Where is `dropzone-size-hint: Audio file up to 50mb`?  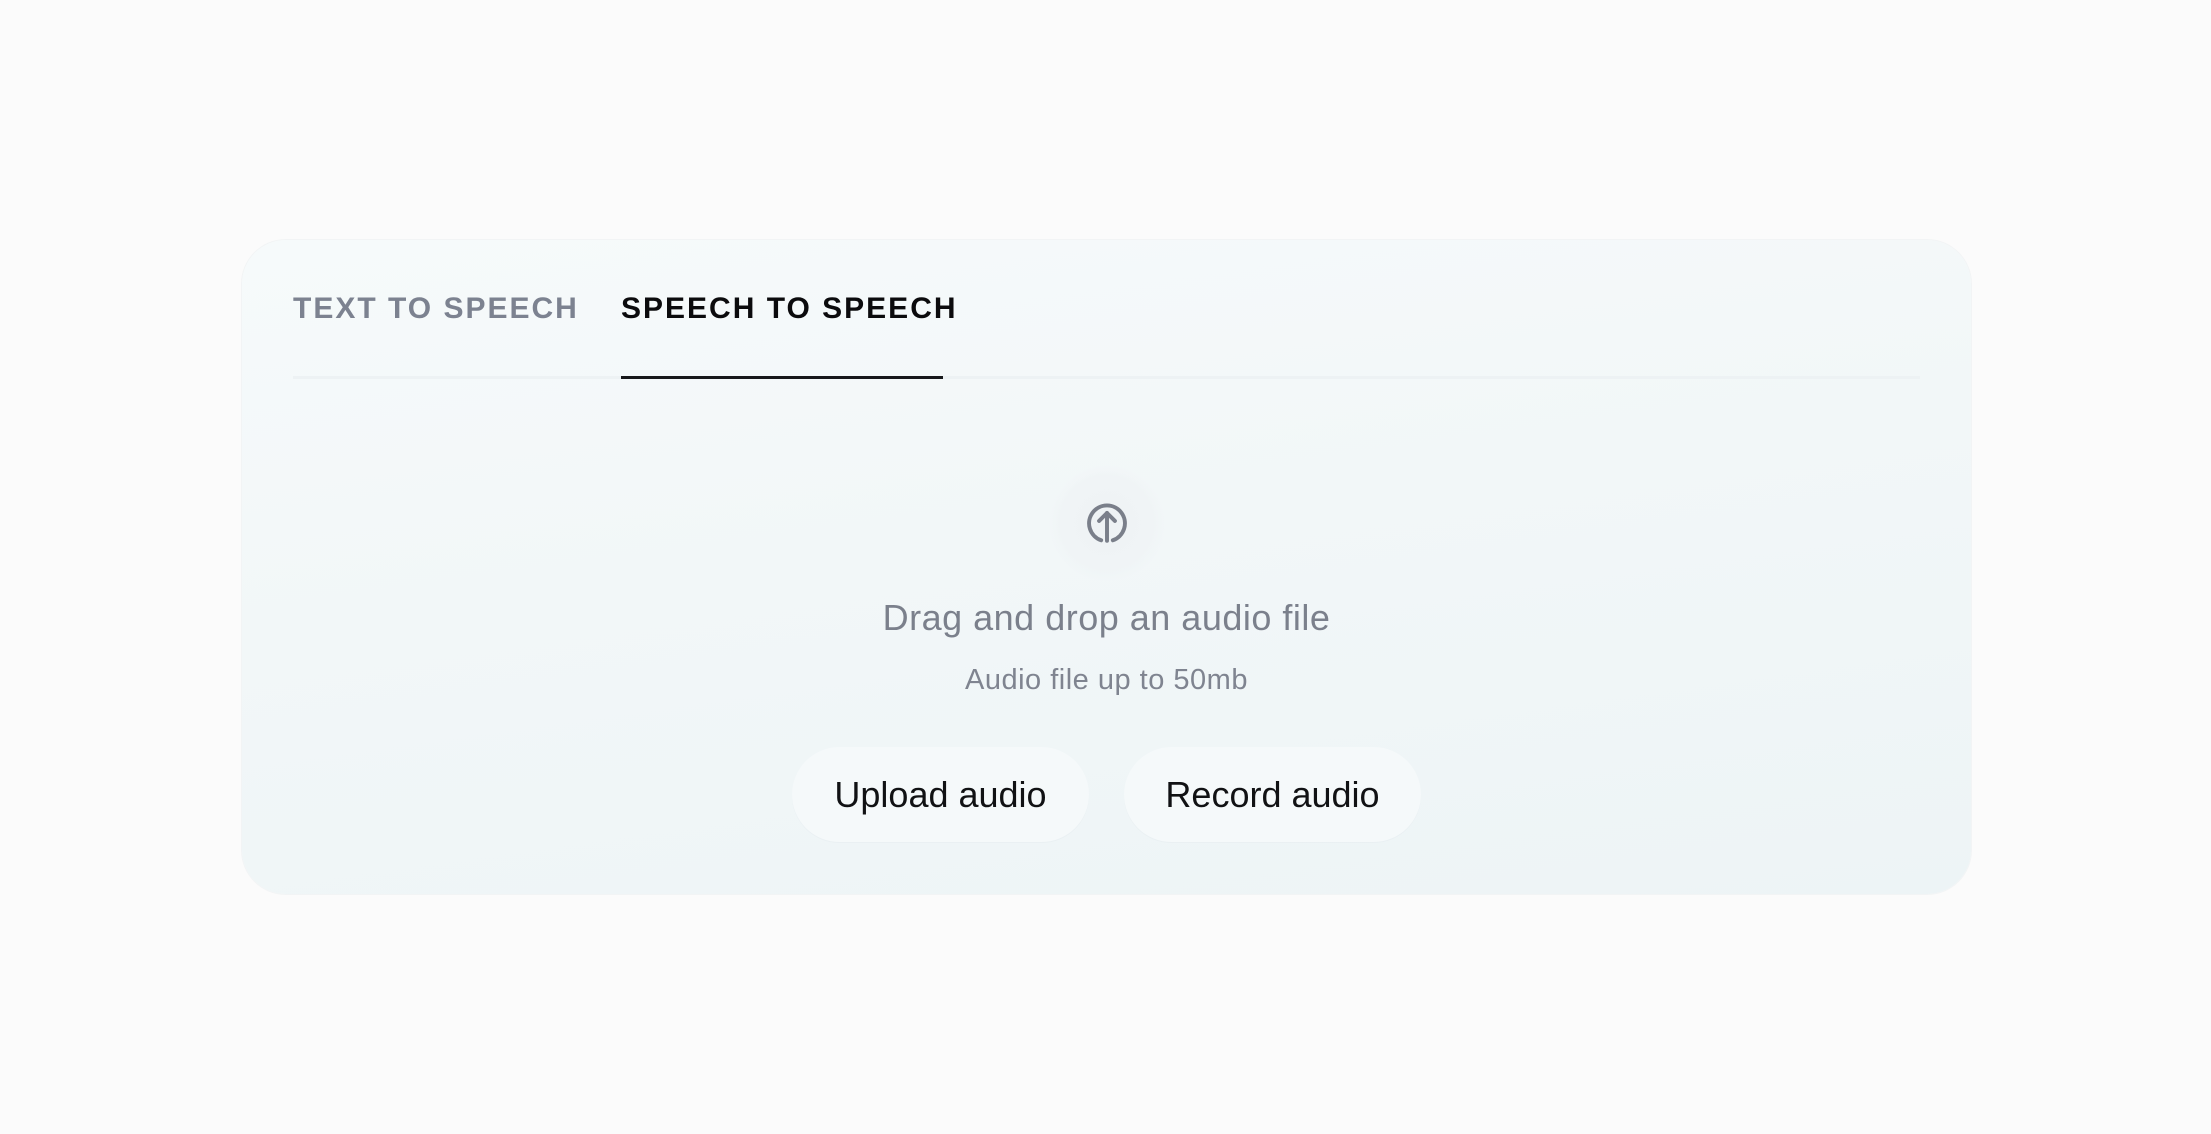 dropzone-size-hint: Audio file up to 50mb is located at coordinates (1106, 680).